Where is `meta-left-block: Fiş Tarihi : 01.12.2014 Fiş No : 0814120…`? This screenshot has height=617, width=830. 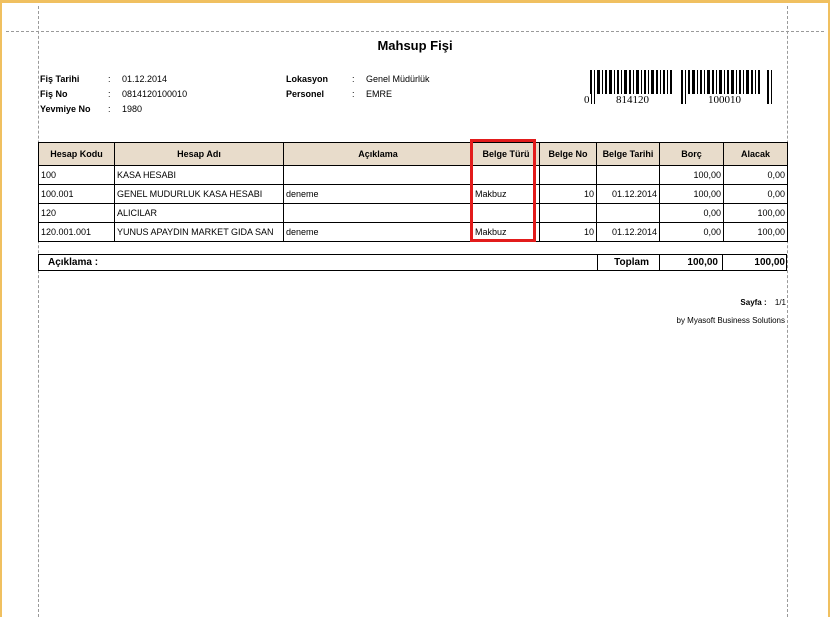 meta-left-block: Fiş Tarihi : 01.12.2014 Fiş No : 0814120… is located at coordinates (113, 94).